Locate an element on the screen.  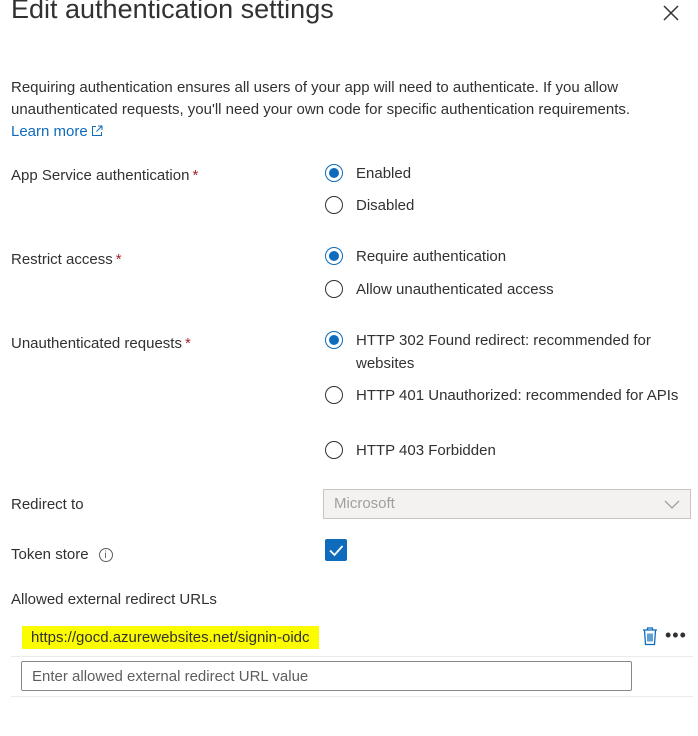
radio-http-403: HTTP 403 Forbidden is located at coordinates (505, 450).